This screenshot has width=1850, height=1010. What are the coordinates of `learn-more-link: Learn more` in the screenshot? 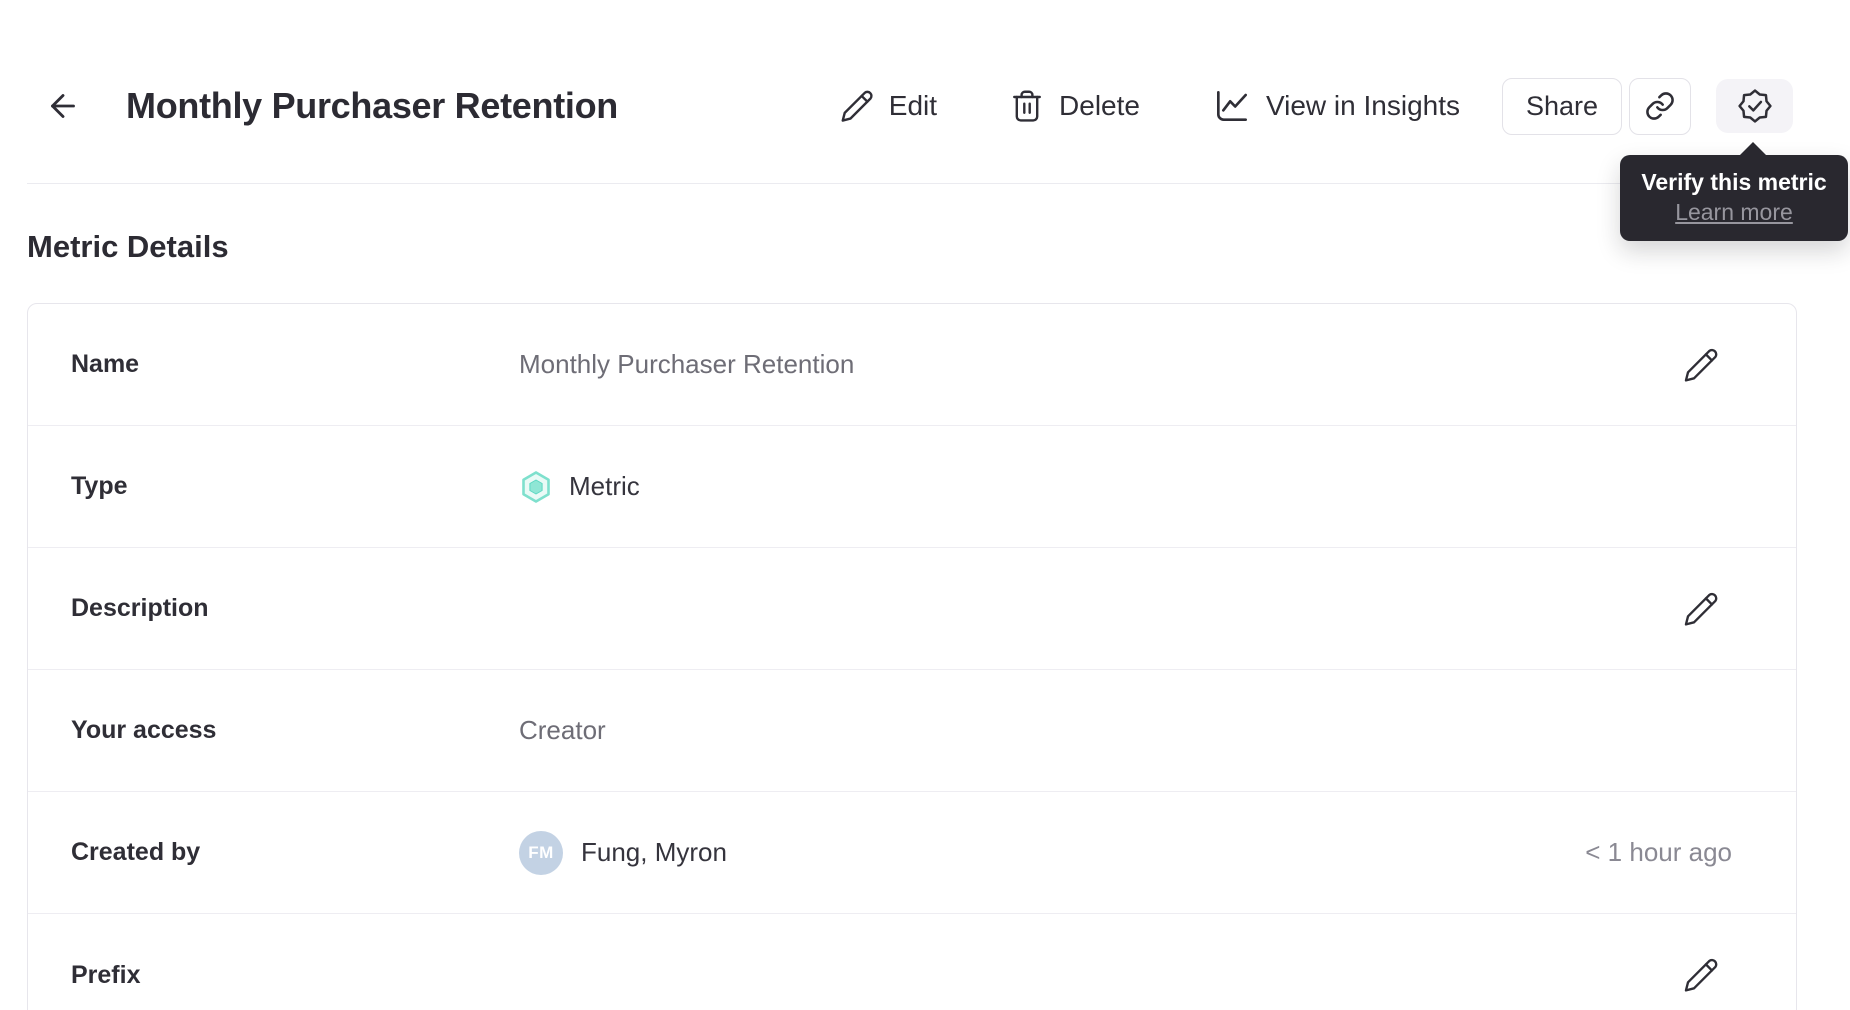 It's located at (1734, 212).